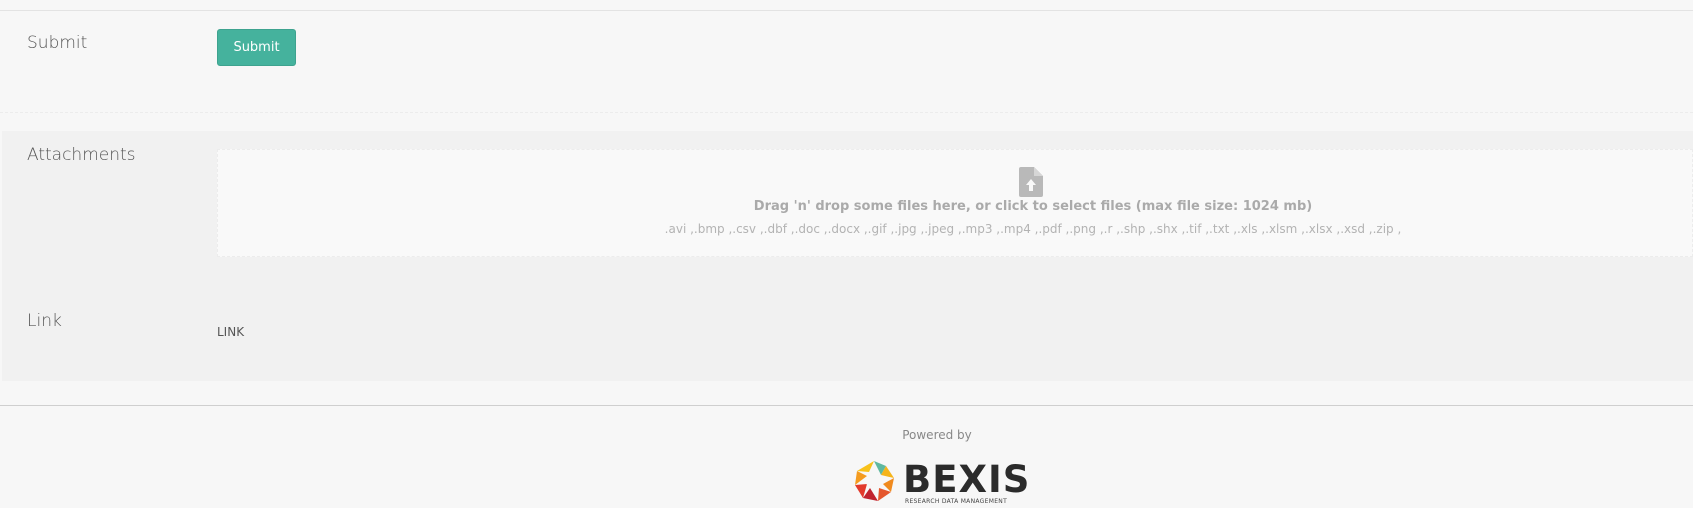 The image size is (1693, 508). What do you see at coordinates (57, 43) in the screenshot?
I see `submit-label: Submit` at bounding box center [57, 43].